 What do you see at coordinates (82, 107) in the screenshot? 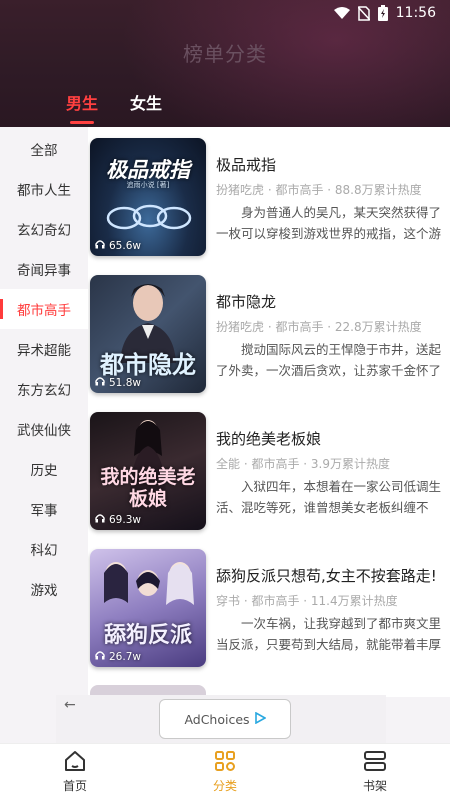
I see `tab-male: 男生` at bounding box center [82, 107].